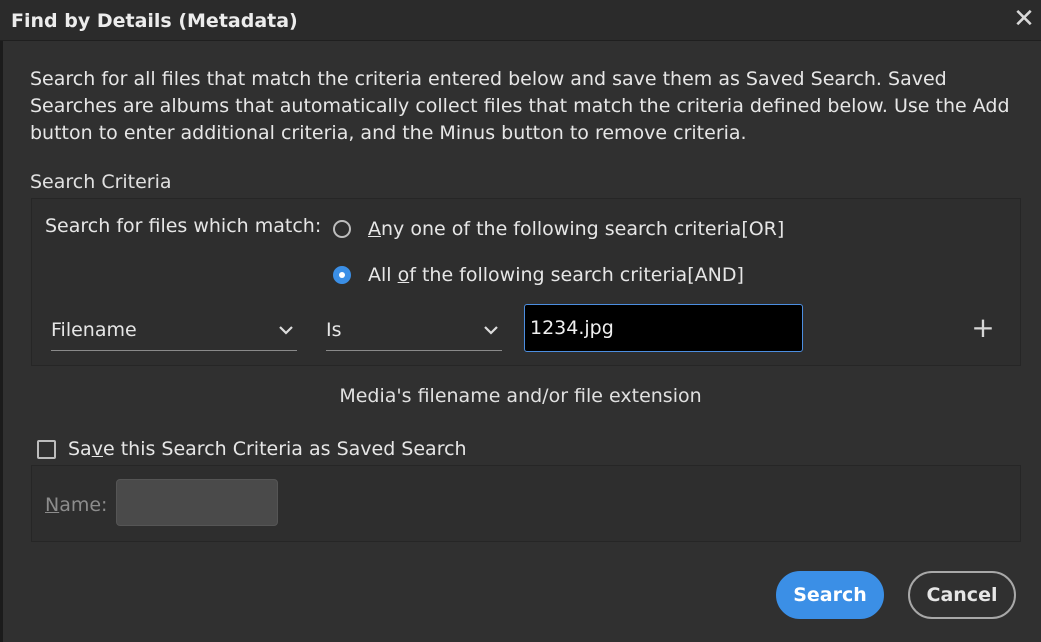  Describe the element at coordinates (342, 229) in the screenshot. I see `radio-any-button` at that location.